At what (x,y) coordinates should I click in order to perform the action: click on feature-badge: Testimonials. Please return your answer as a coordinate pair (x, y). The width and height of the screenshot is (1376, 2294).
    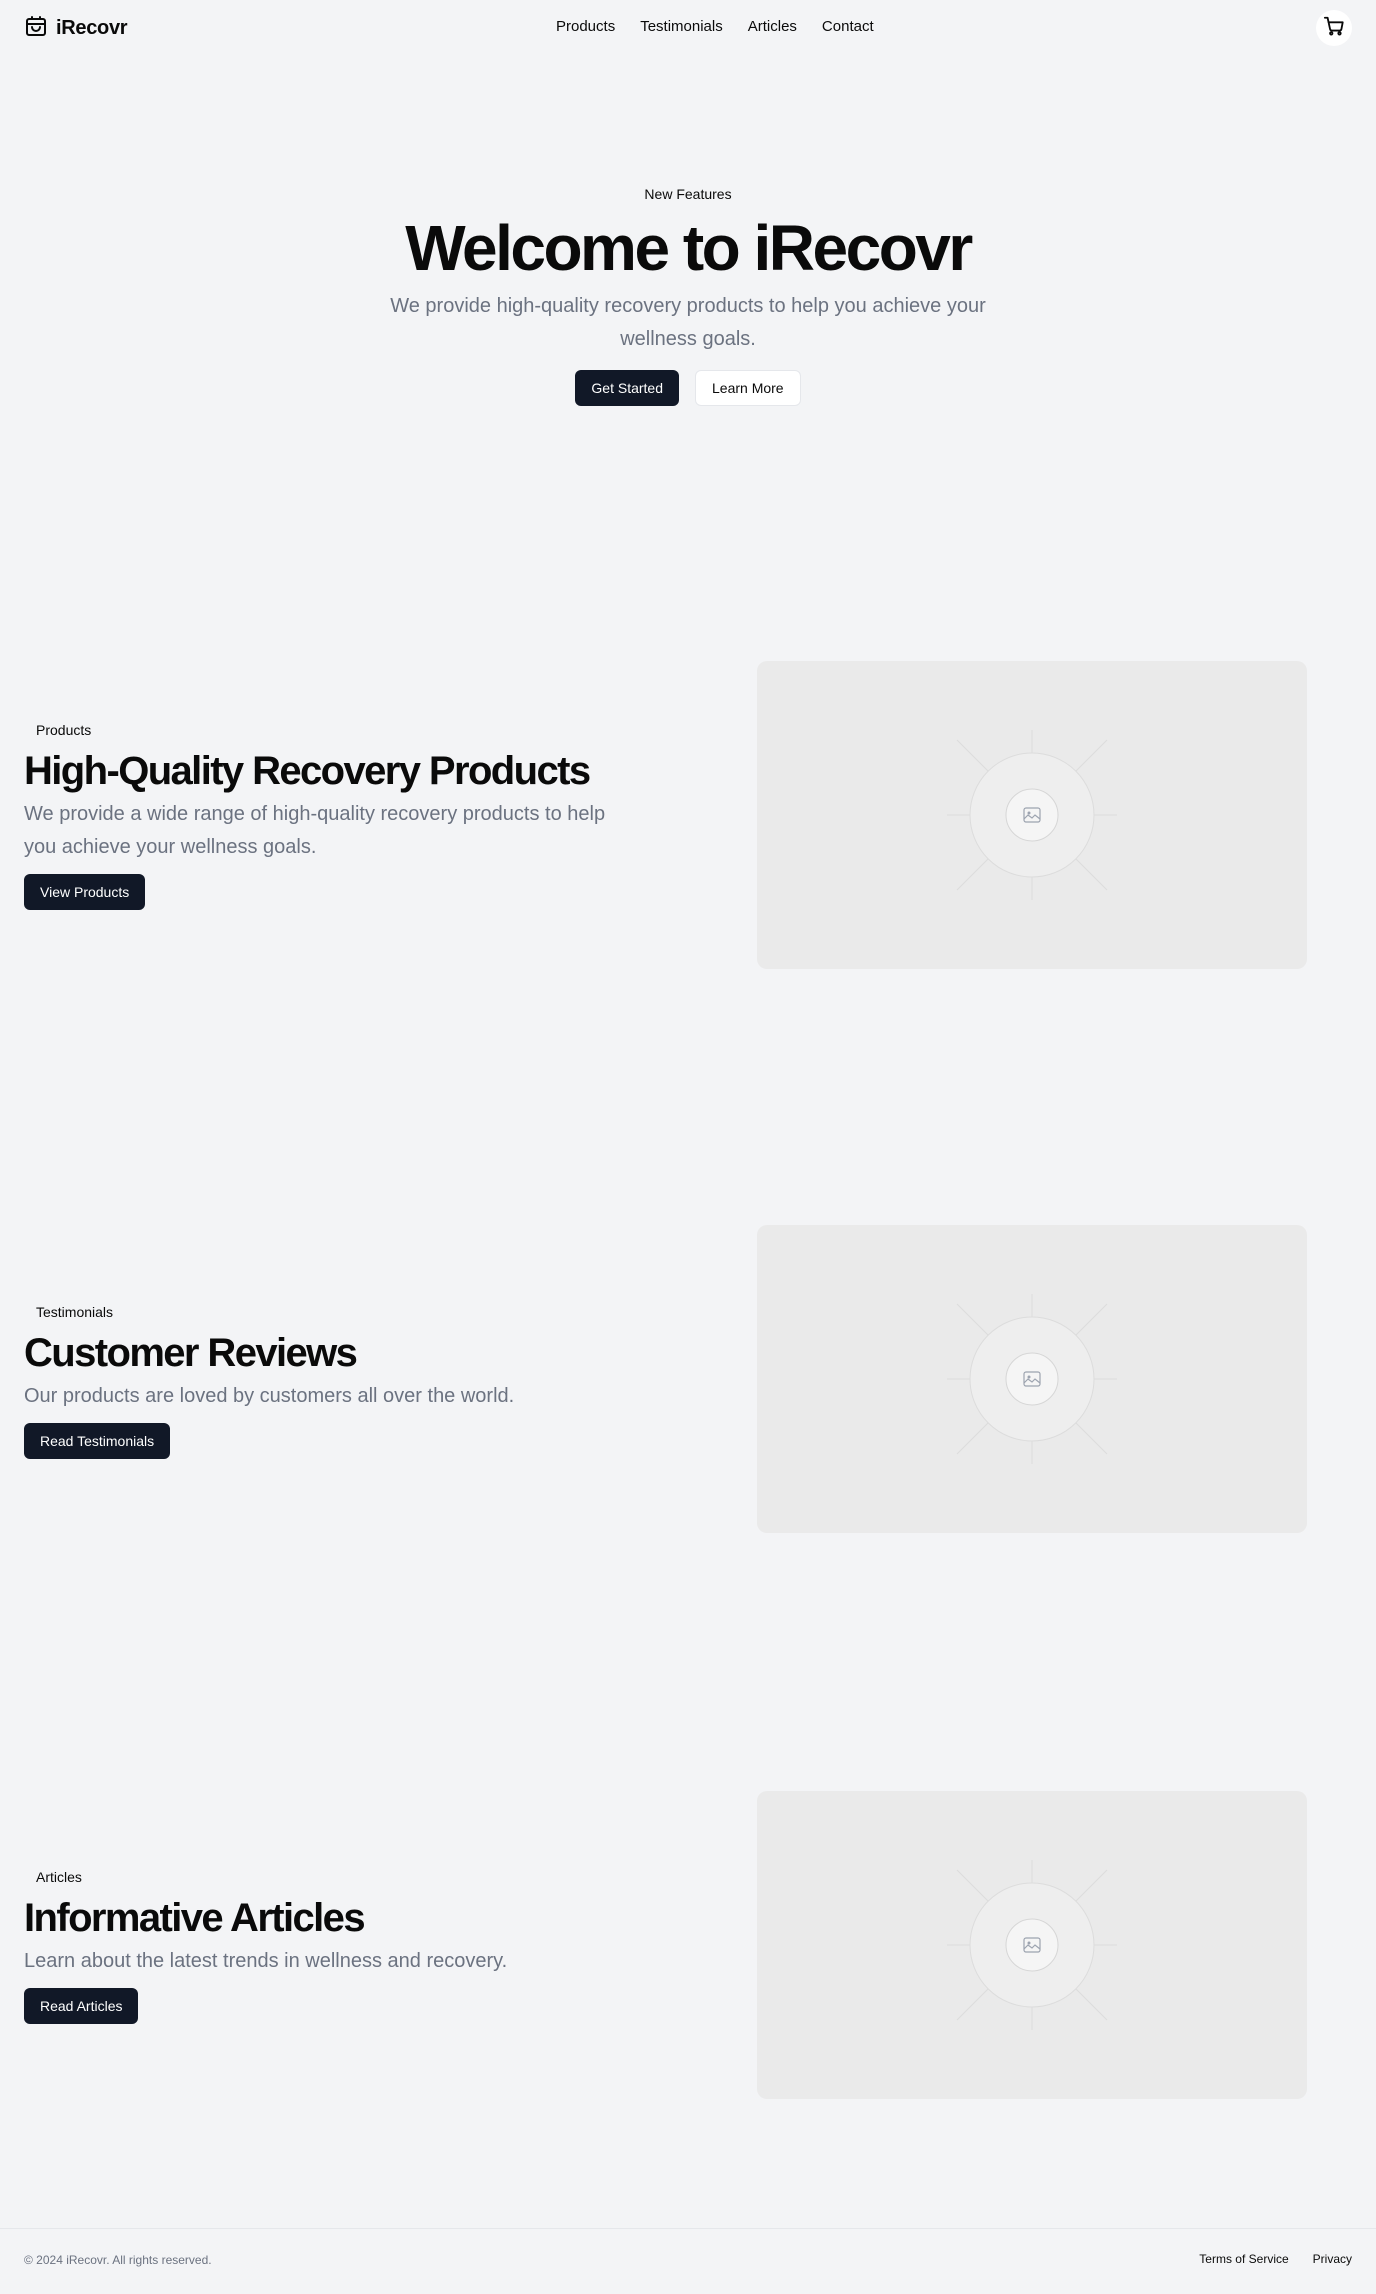
    Looking at the image, I should click on (75, 1312).